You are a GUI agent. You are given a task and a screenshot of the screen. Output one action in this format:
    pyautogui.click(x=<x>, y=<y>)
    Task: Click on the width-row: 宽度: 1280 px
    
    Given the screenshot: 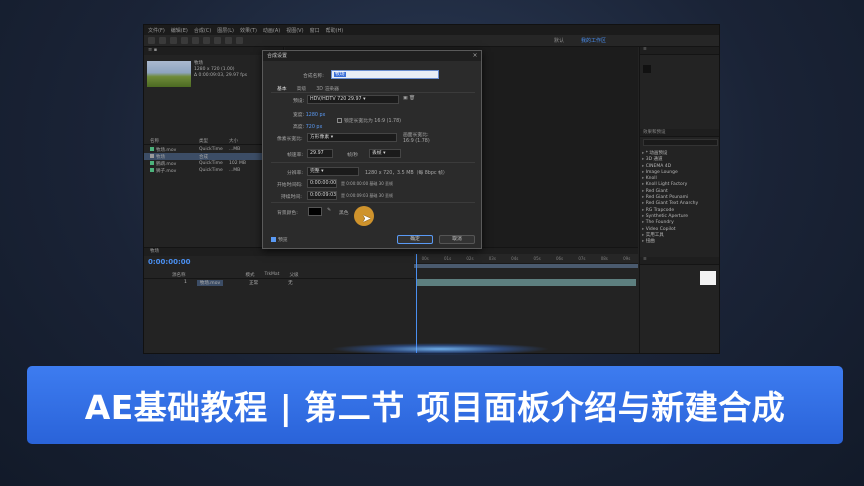 What is the action you would take?
    pyautogui.click(x=309, y=114)
    